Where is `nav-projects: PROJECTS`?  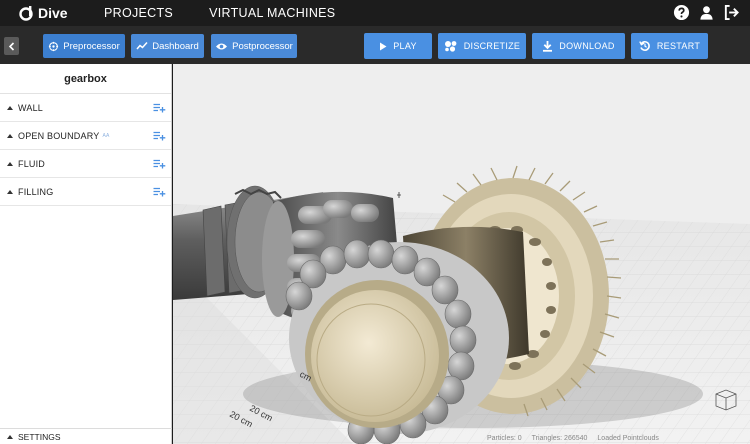 nav-projects: PROJECTS is located at coordinates (138, 13).